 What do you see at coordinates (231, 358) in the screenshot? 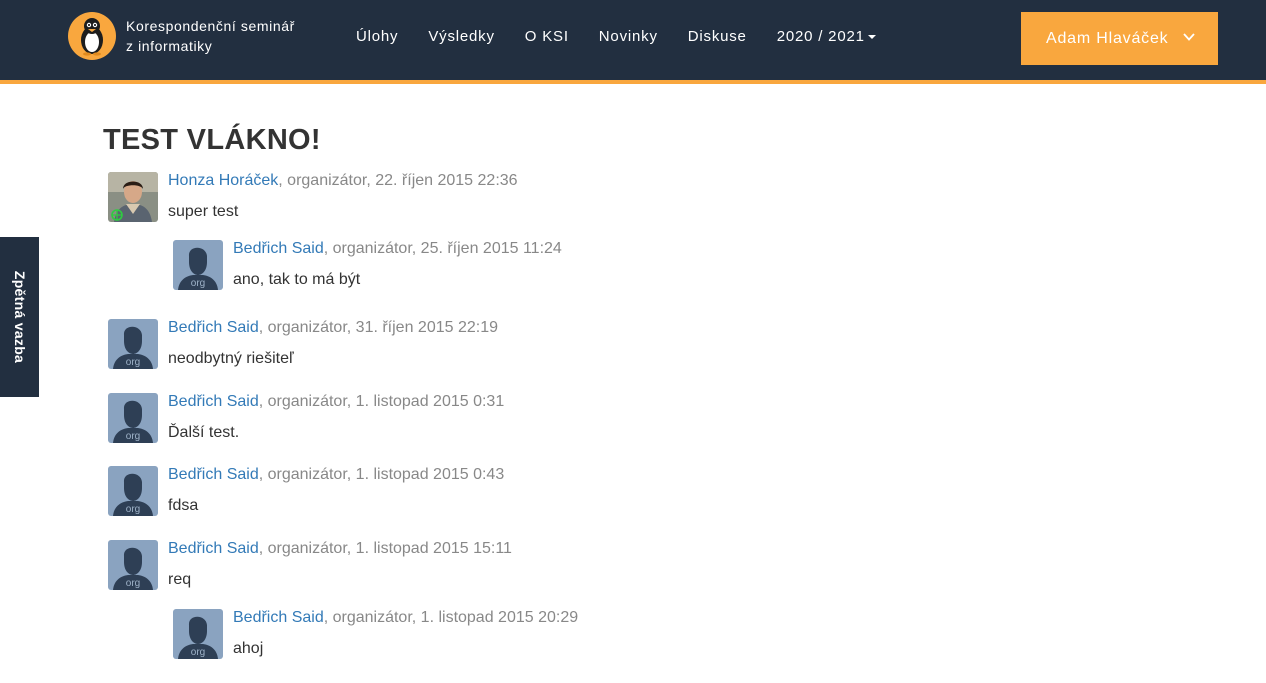
I see `post-text: neodbytný riešiteľ` at bounding box center [231, 358].